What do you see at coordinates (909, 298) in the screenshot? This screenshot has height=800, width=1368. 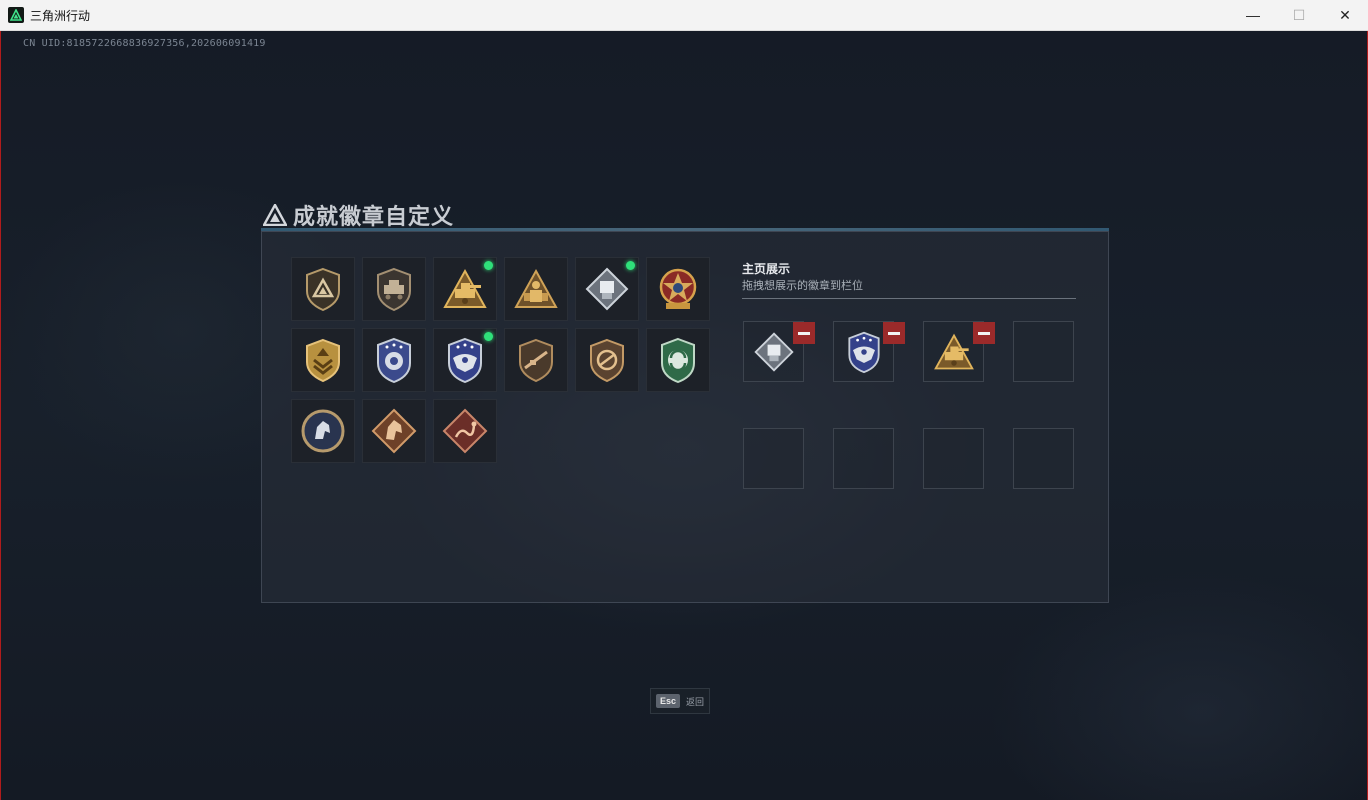 I see `display-divider` at bounding box center [909, 298].